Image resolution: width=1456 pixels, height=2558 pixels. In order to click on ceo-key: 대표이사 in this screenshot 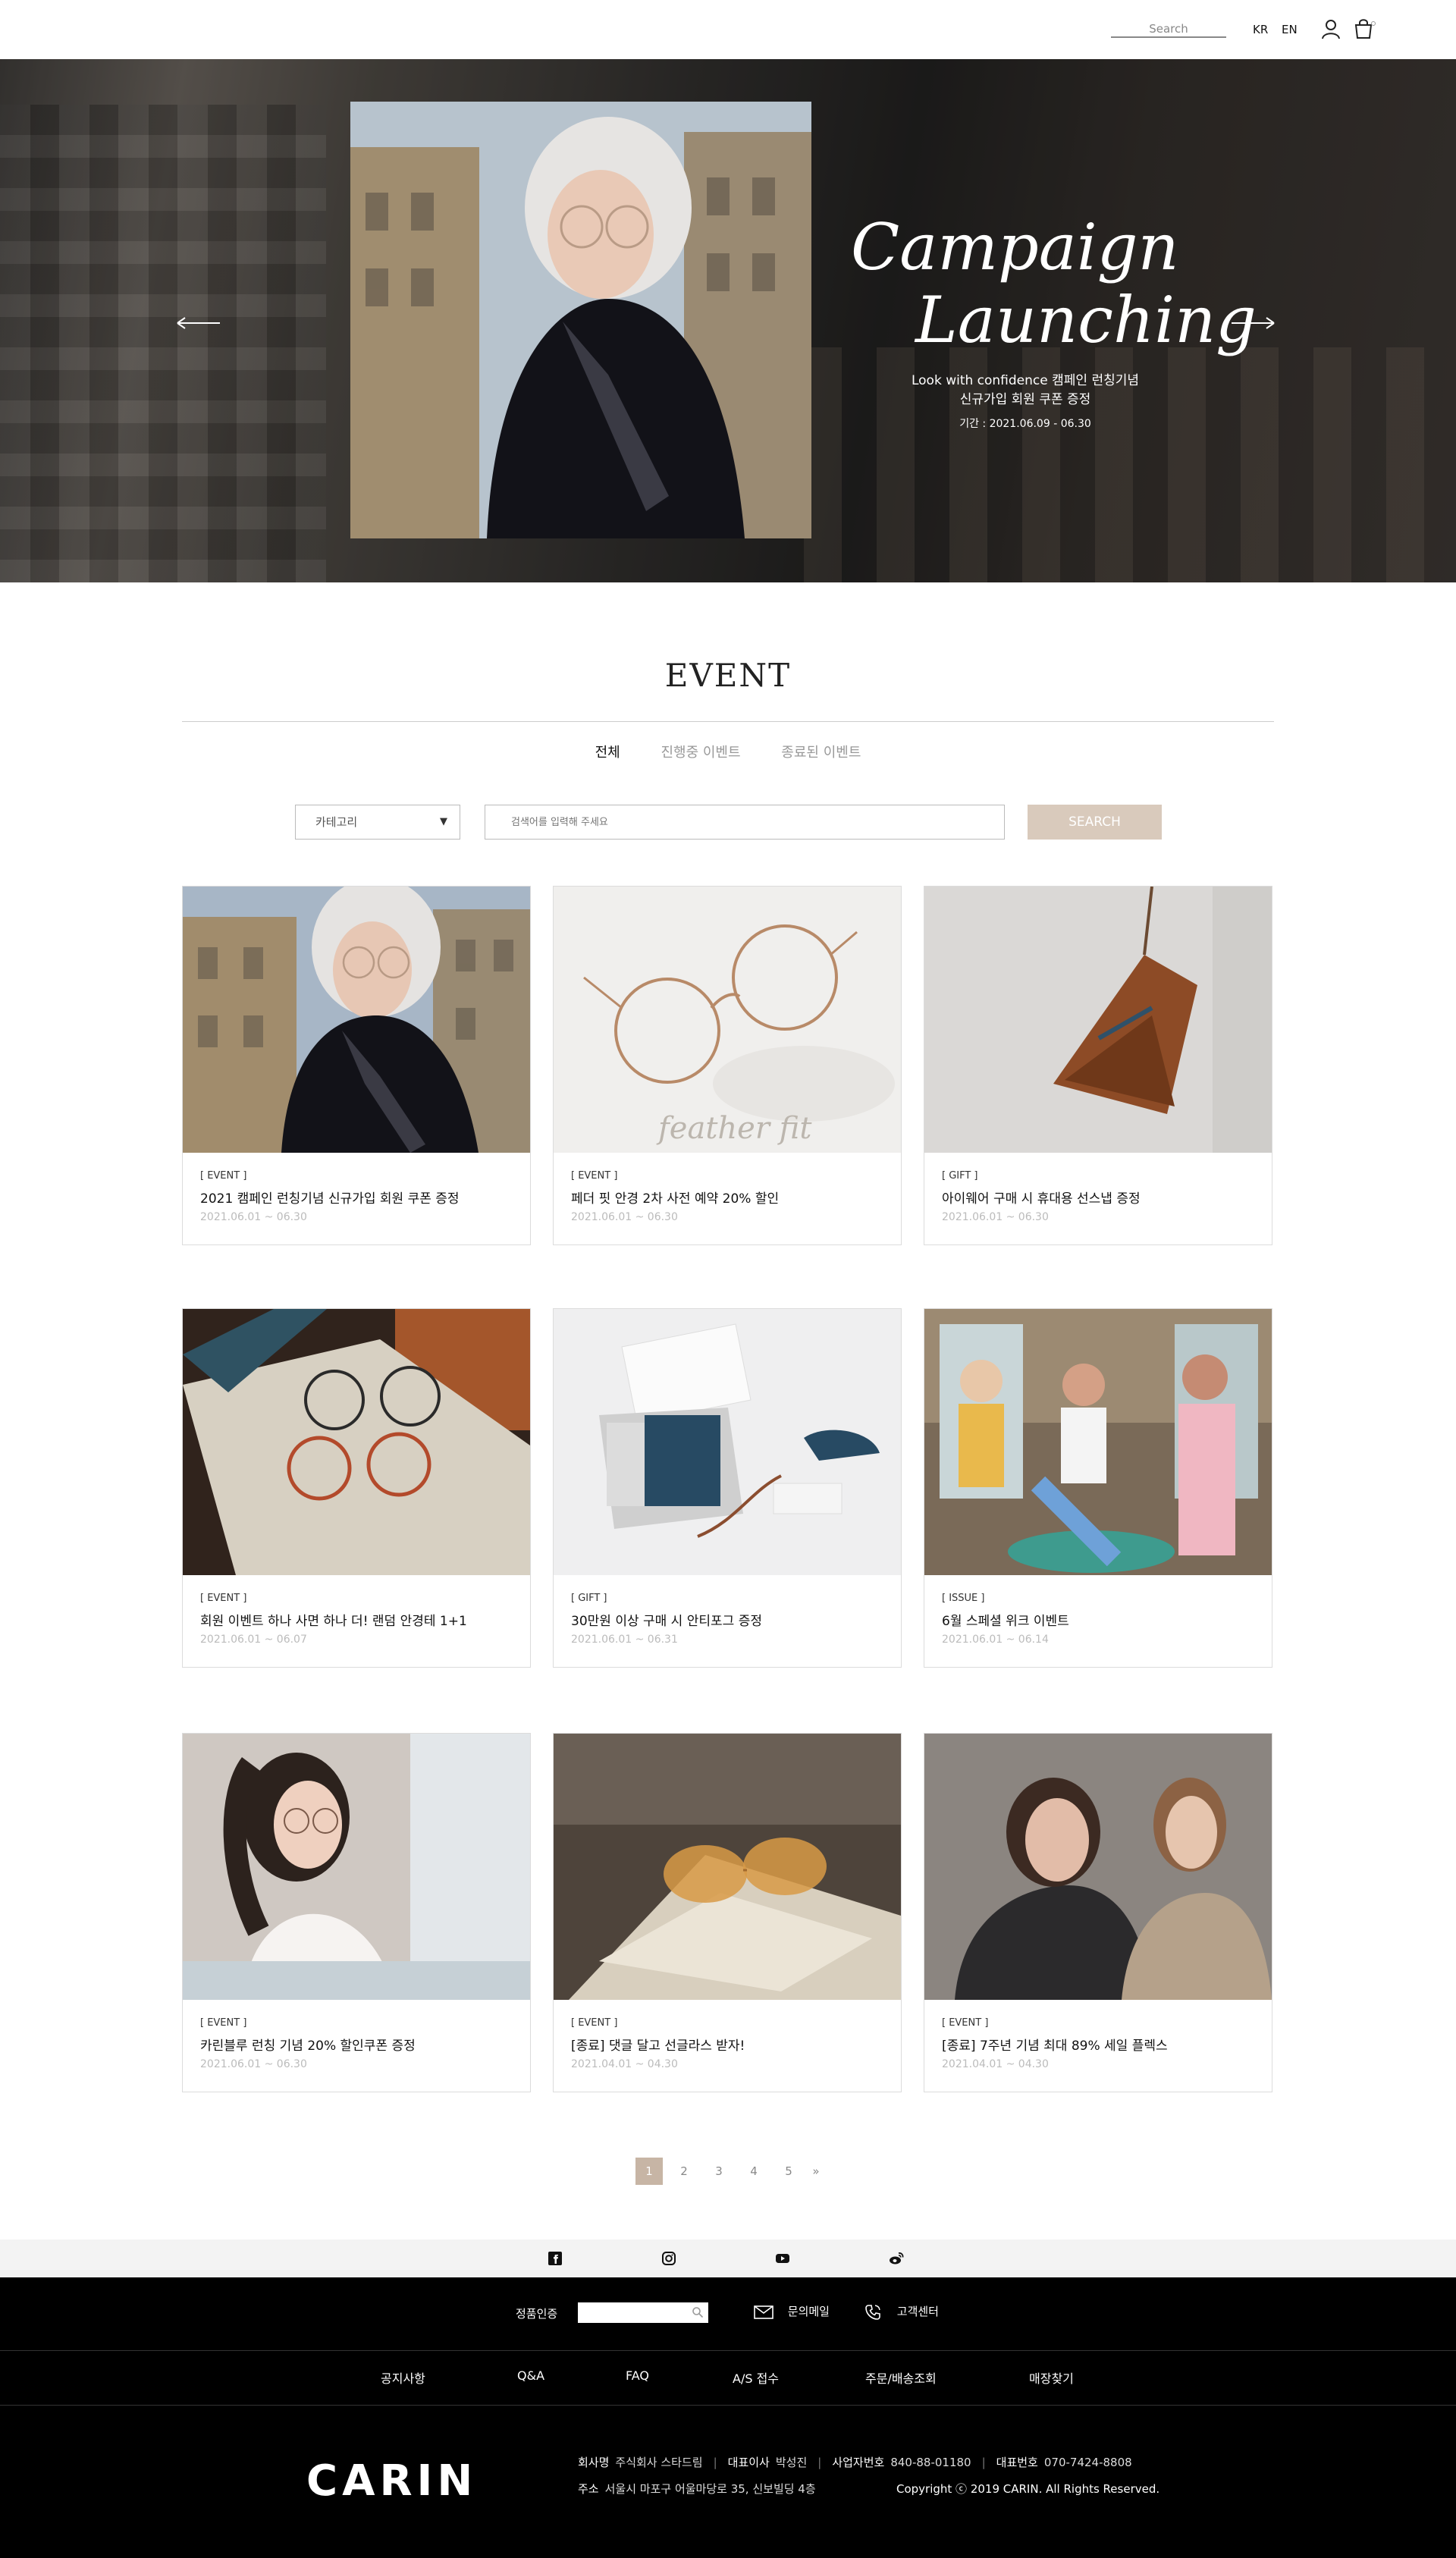, I will do `click(748, 2462)`.